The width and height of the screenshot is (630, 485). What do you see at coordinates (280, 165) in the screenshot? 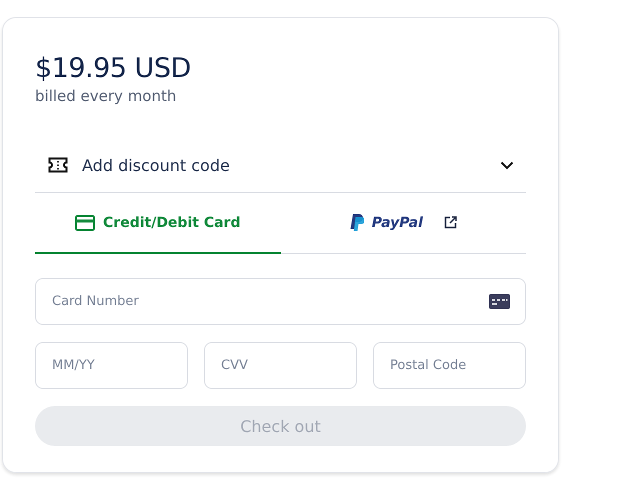
I see `discount-code-toggle: Add discount code` at bounding box center [280, 165].